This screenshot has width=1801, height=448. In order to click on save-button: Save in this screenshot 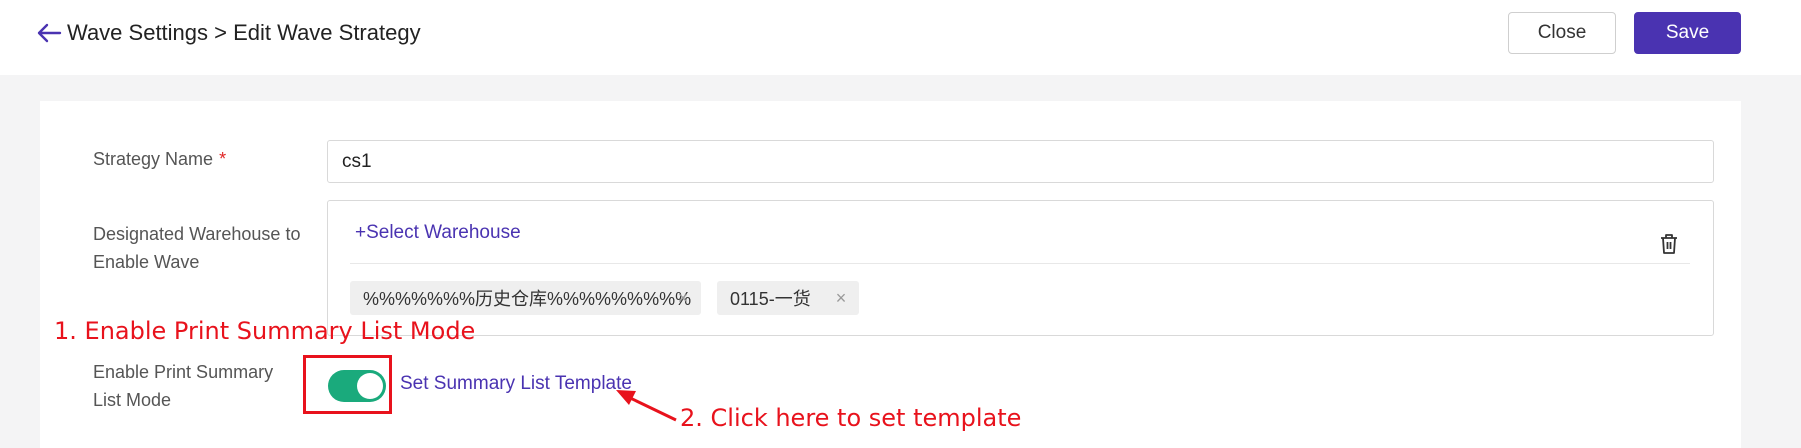, I will do `click(1687, 33)`.